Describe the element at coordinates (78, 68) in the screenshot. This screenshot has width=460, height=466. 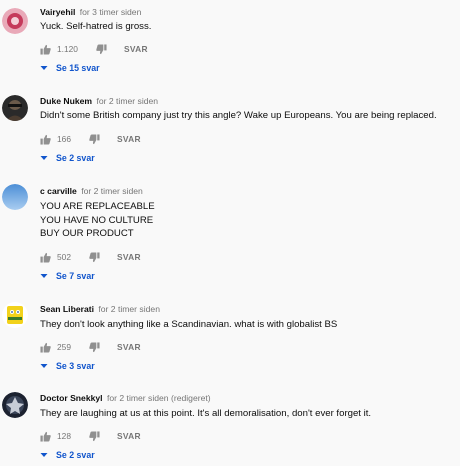
I see `view-replies-label: Se 15 svar` at that location.